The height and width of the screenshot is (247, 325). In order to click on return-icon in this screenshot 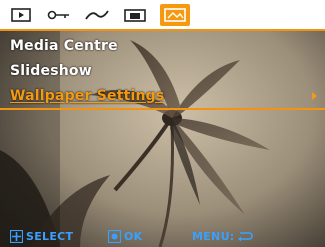, I will do `click(245, 236)`.